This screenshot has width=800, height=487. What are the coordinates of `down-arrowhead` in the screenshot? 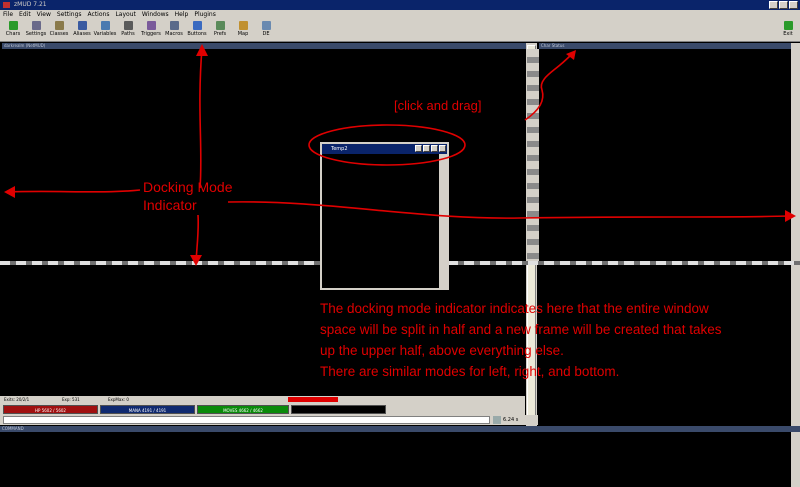 It's located at (196, 260).